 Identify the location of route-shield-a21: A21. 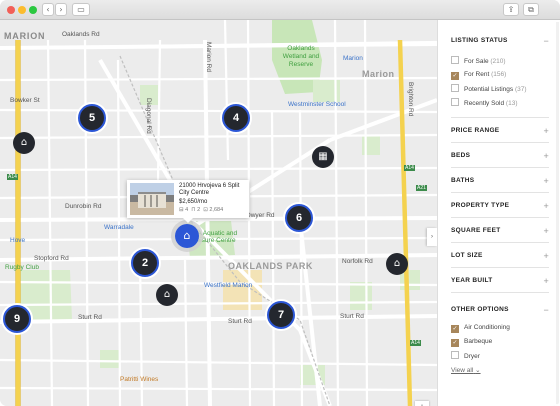
(421, 188).